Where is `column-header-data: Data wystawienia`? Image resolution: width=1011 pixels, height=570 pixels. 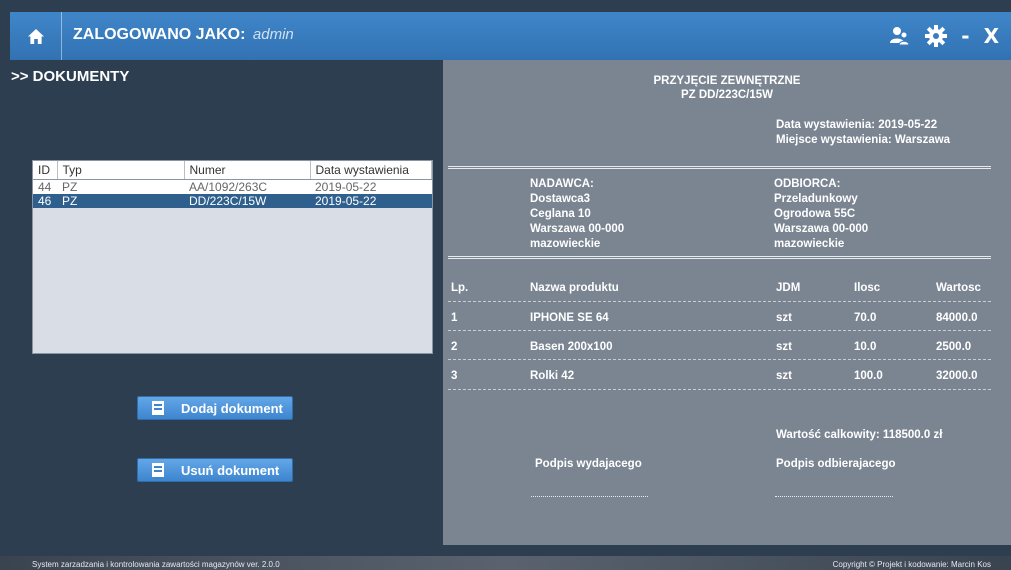
column-header-data: Data wystawienia is located at coordinates (371, 170).